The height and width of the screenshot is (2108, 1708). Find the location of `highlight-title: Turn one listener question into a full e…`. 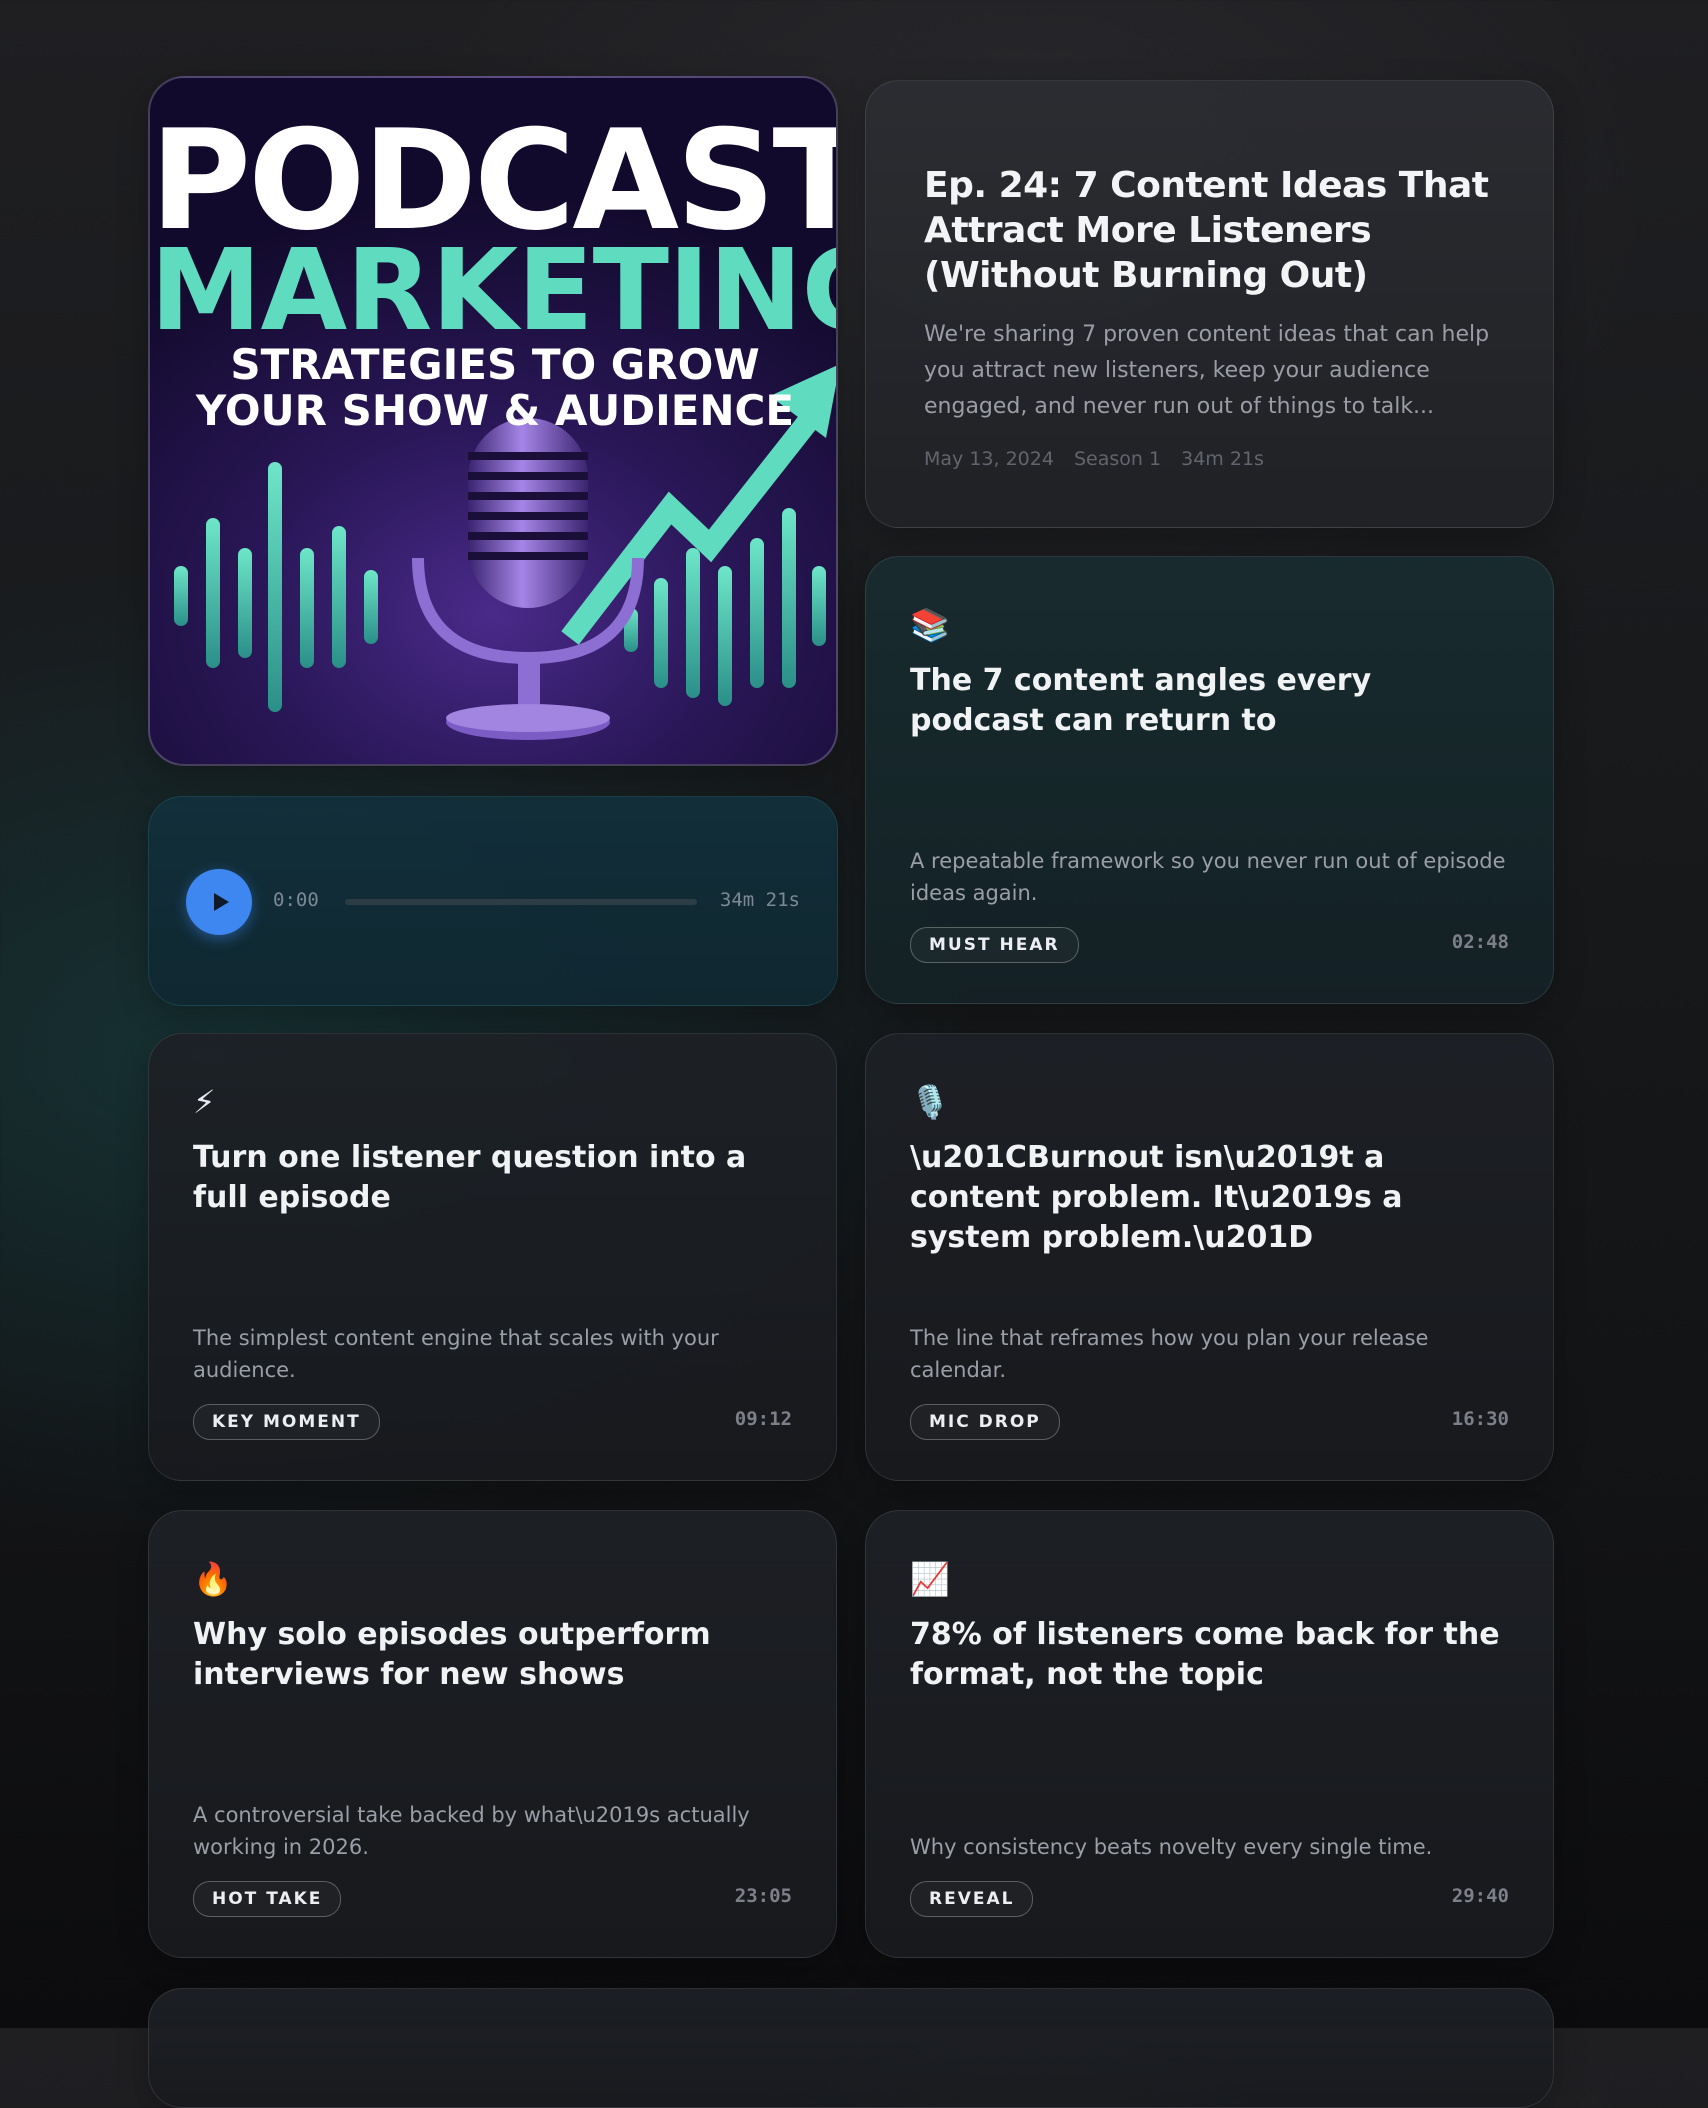

highlight-title: Turn one listener question into a full e… is located at coordinates (470, 1177).